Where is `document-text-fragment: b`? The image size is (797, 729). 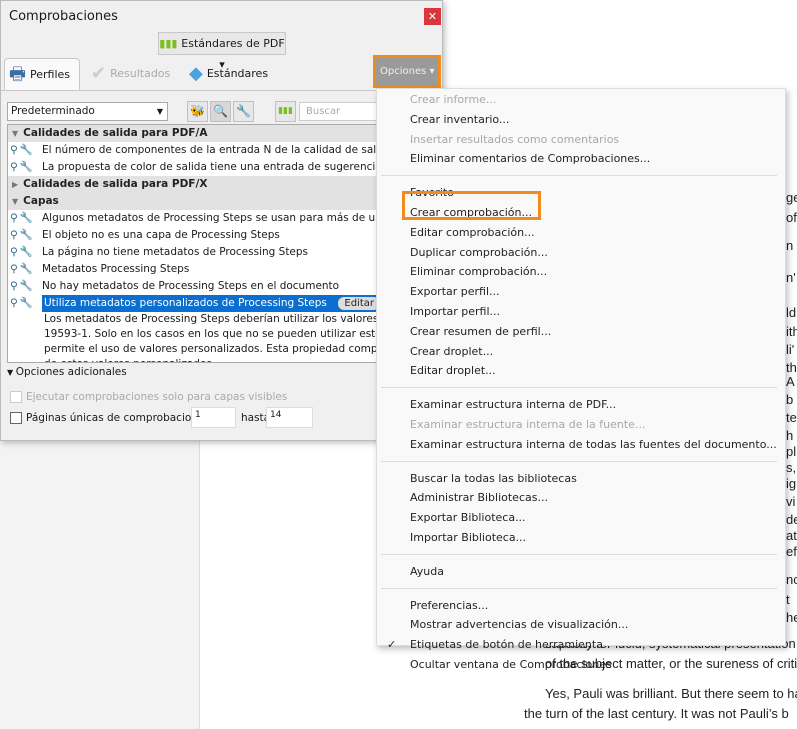 document-text-fragment: b is located at coordinates (790, 399).